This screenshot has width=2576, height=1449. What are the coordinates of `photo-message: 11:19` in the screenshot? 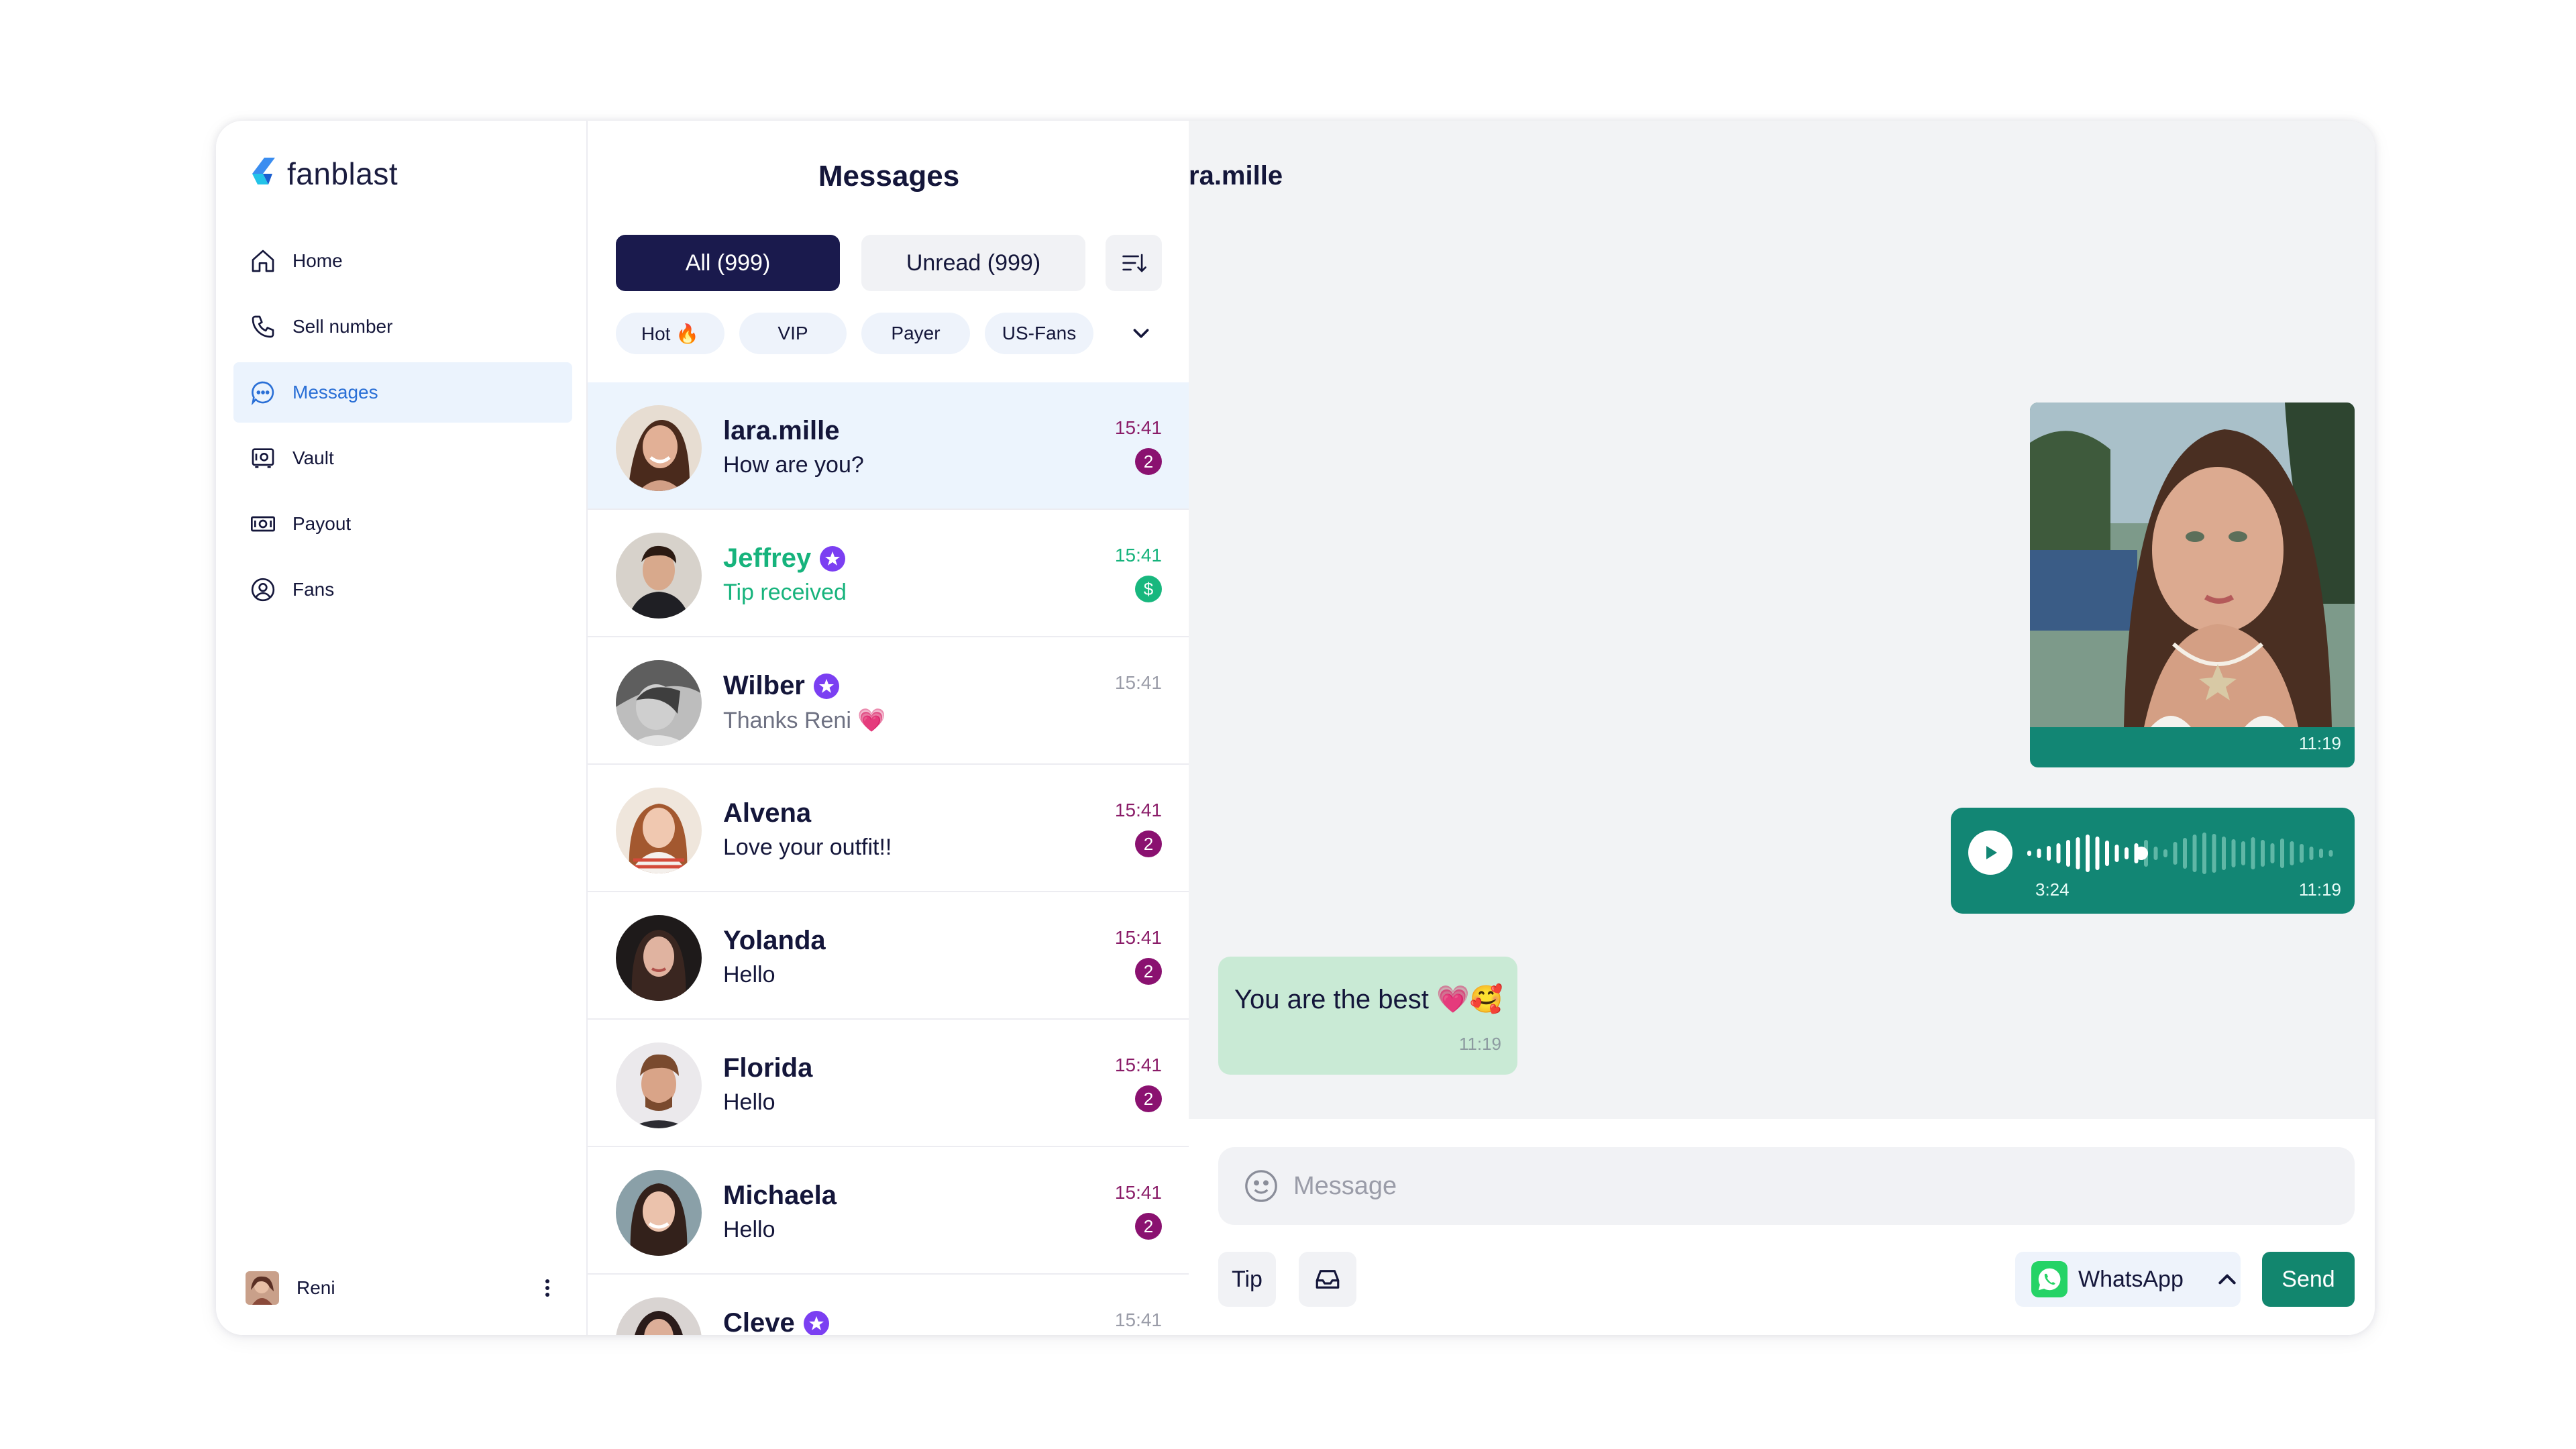 It's located at (2192, 584).